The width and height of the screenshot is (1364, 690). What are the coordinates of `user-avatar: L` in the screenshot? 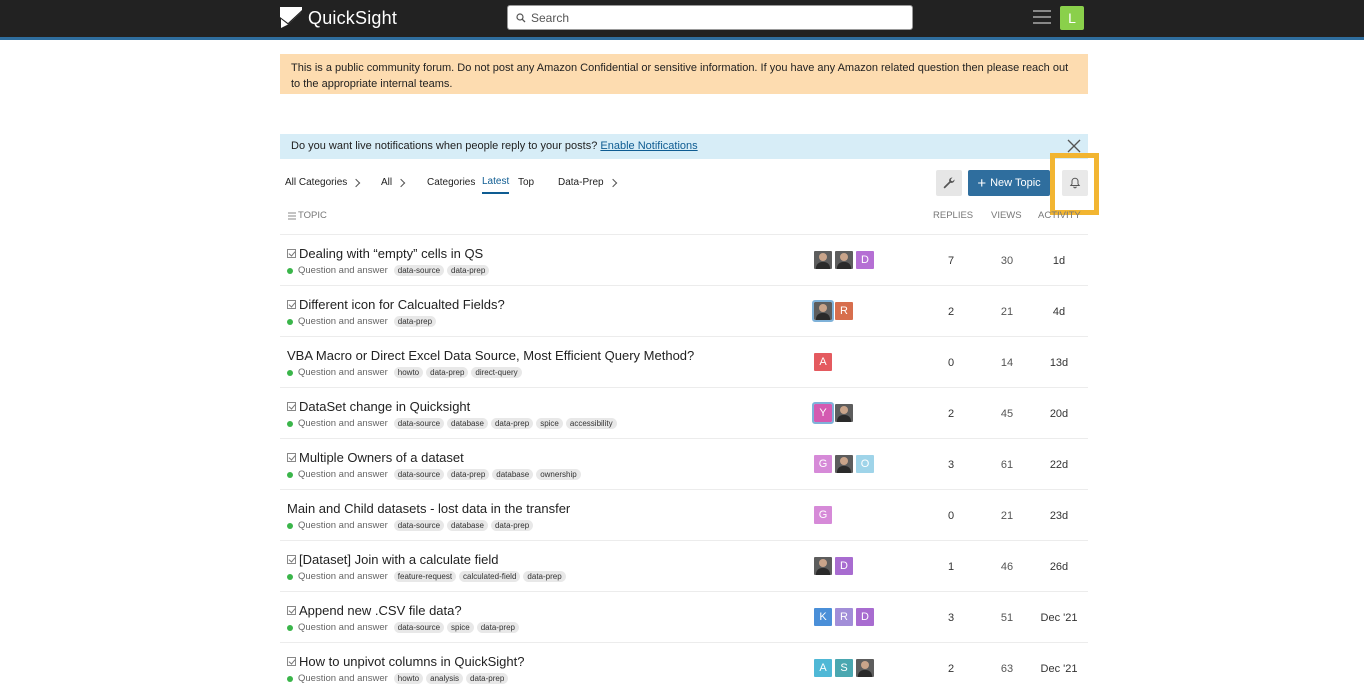 It's located at (1072, 18).